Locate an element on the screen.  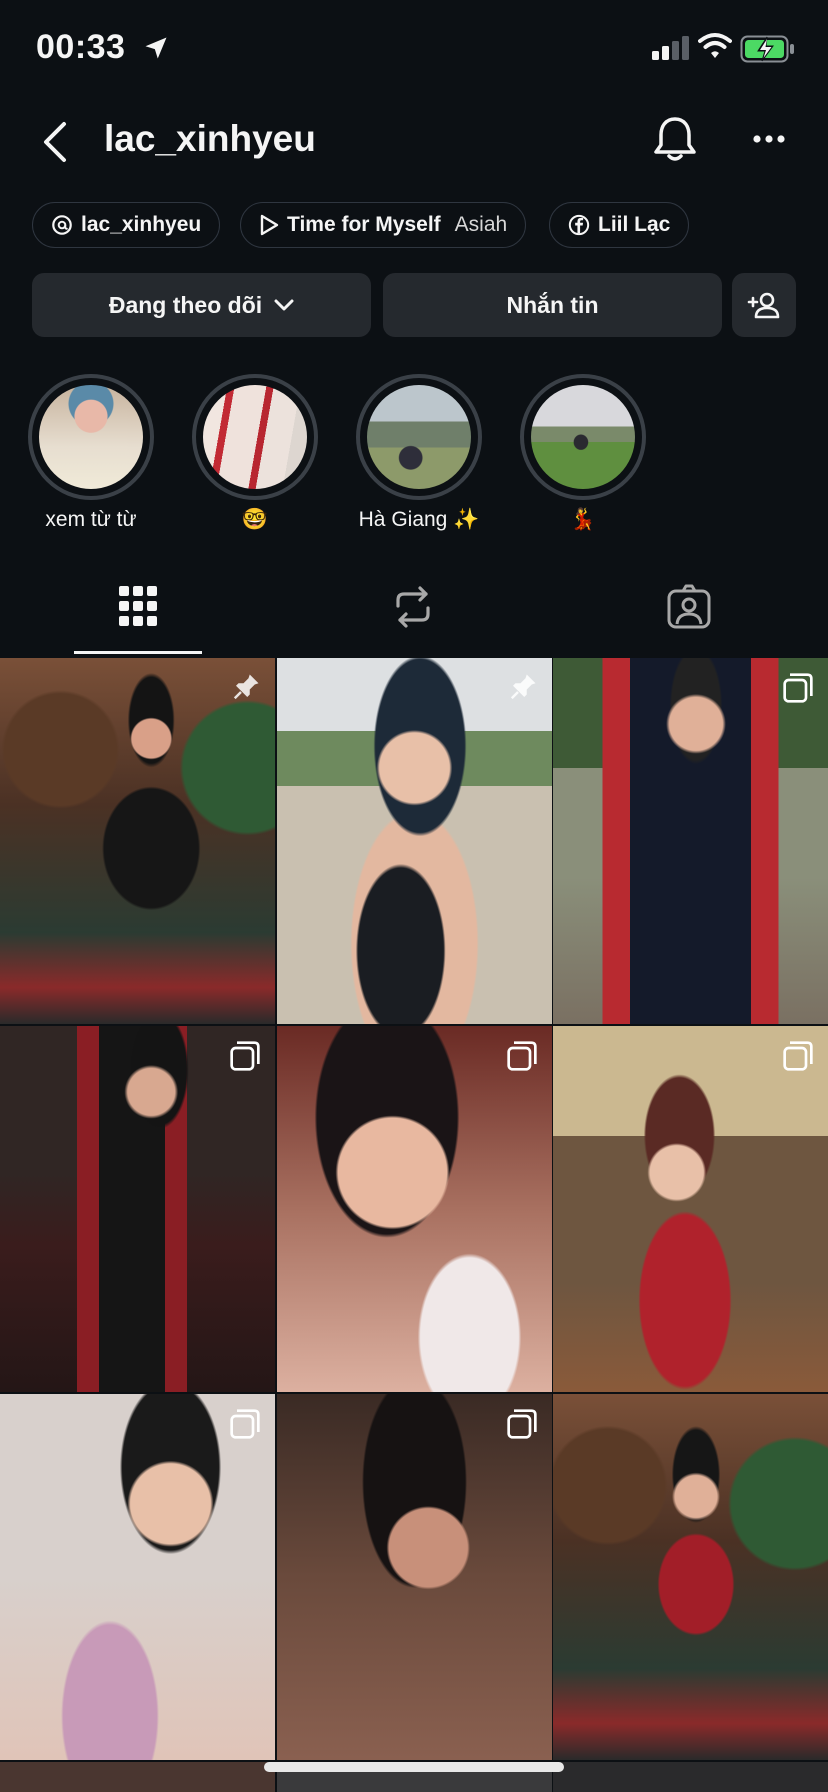
highlight-item: 💃 is located at coordinates (583, 452).